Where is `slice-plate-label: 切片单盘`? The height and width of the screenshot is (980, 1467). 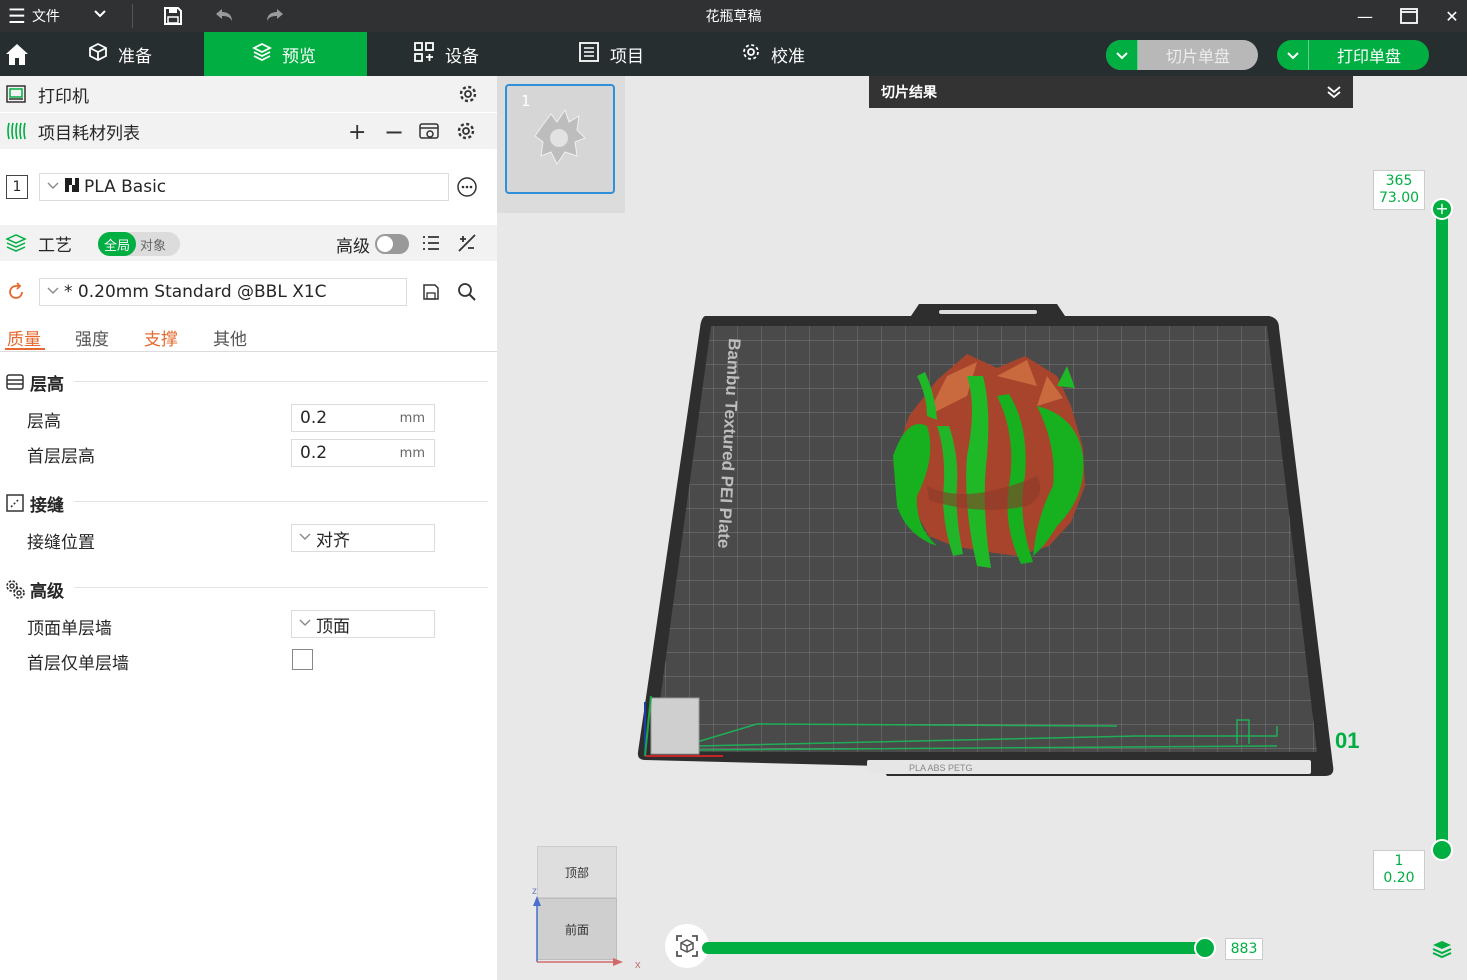 slice-plate-label: 切片单盘 is located at coordinates (1197, 56).